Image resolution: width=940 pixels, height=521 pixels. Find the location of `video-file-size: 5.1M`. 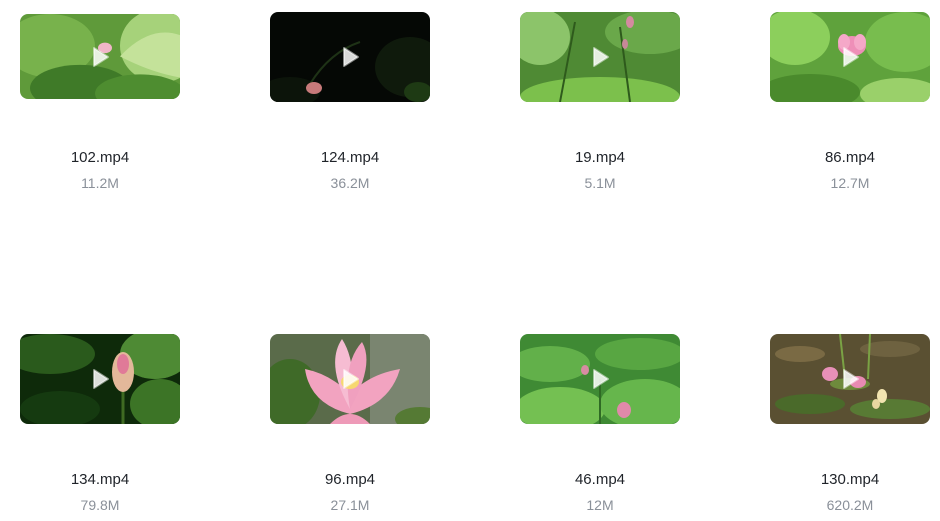

video-file-size: 5.1M is located at coordinates (600, 183).